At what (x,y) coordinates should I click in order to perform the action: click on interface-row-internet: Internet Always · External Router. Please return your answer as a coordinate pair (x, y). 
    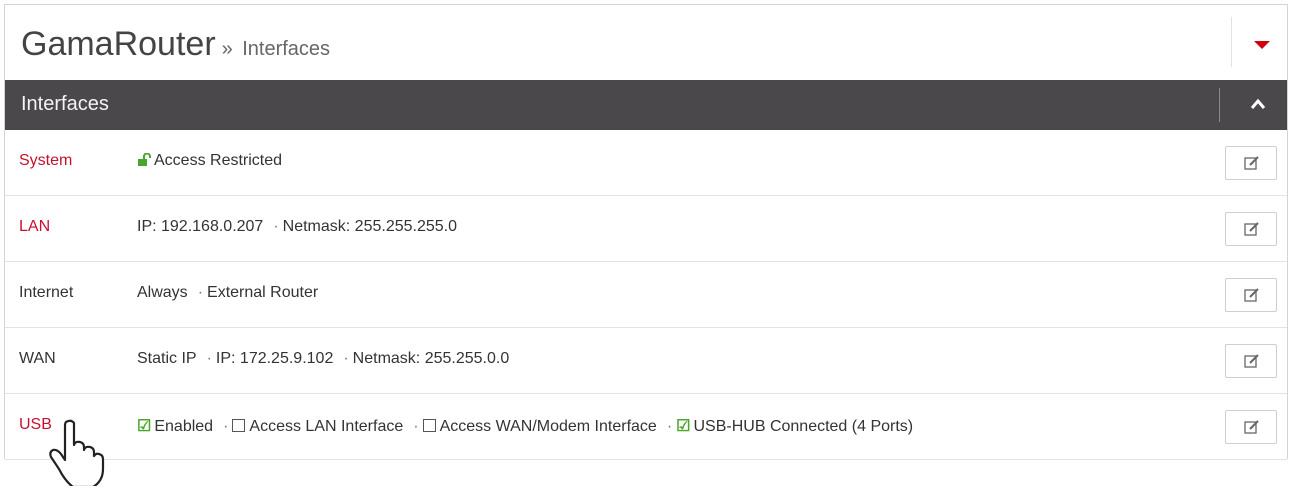
    Looking at the image, I should click on (646, 295).